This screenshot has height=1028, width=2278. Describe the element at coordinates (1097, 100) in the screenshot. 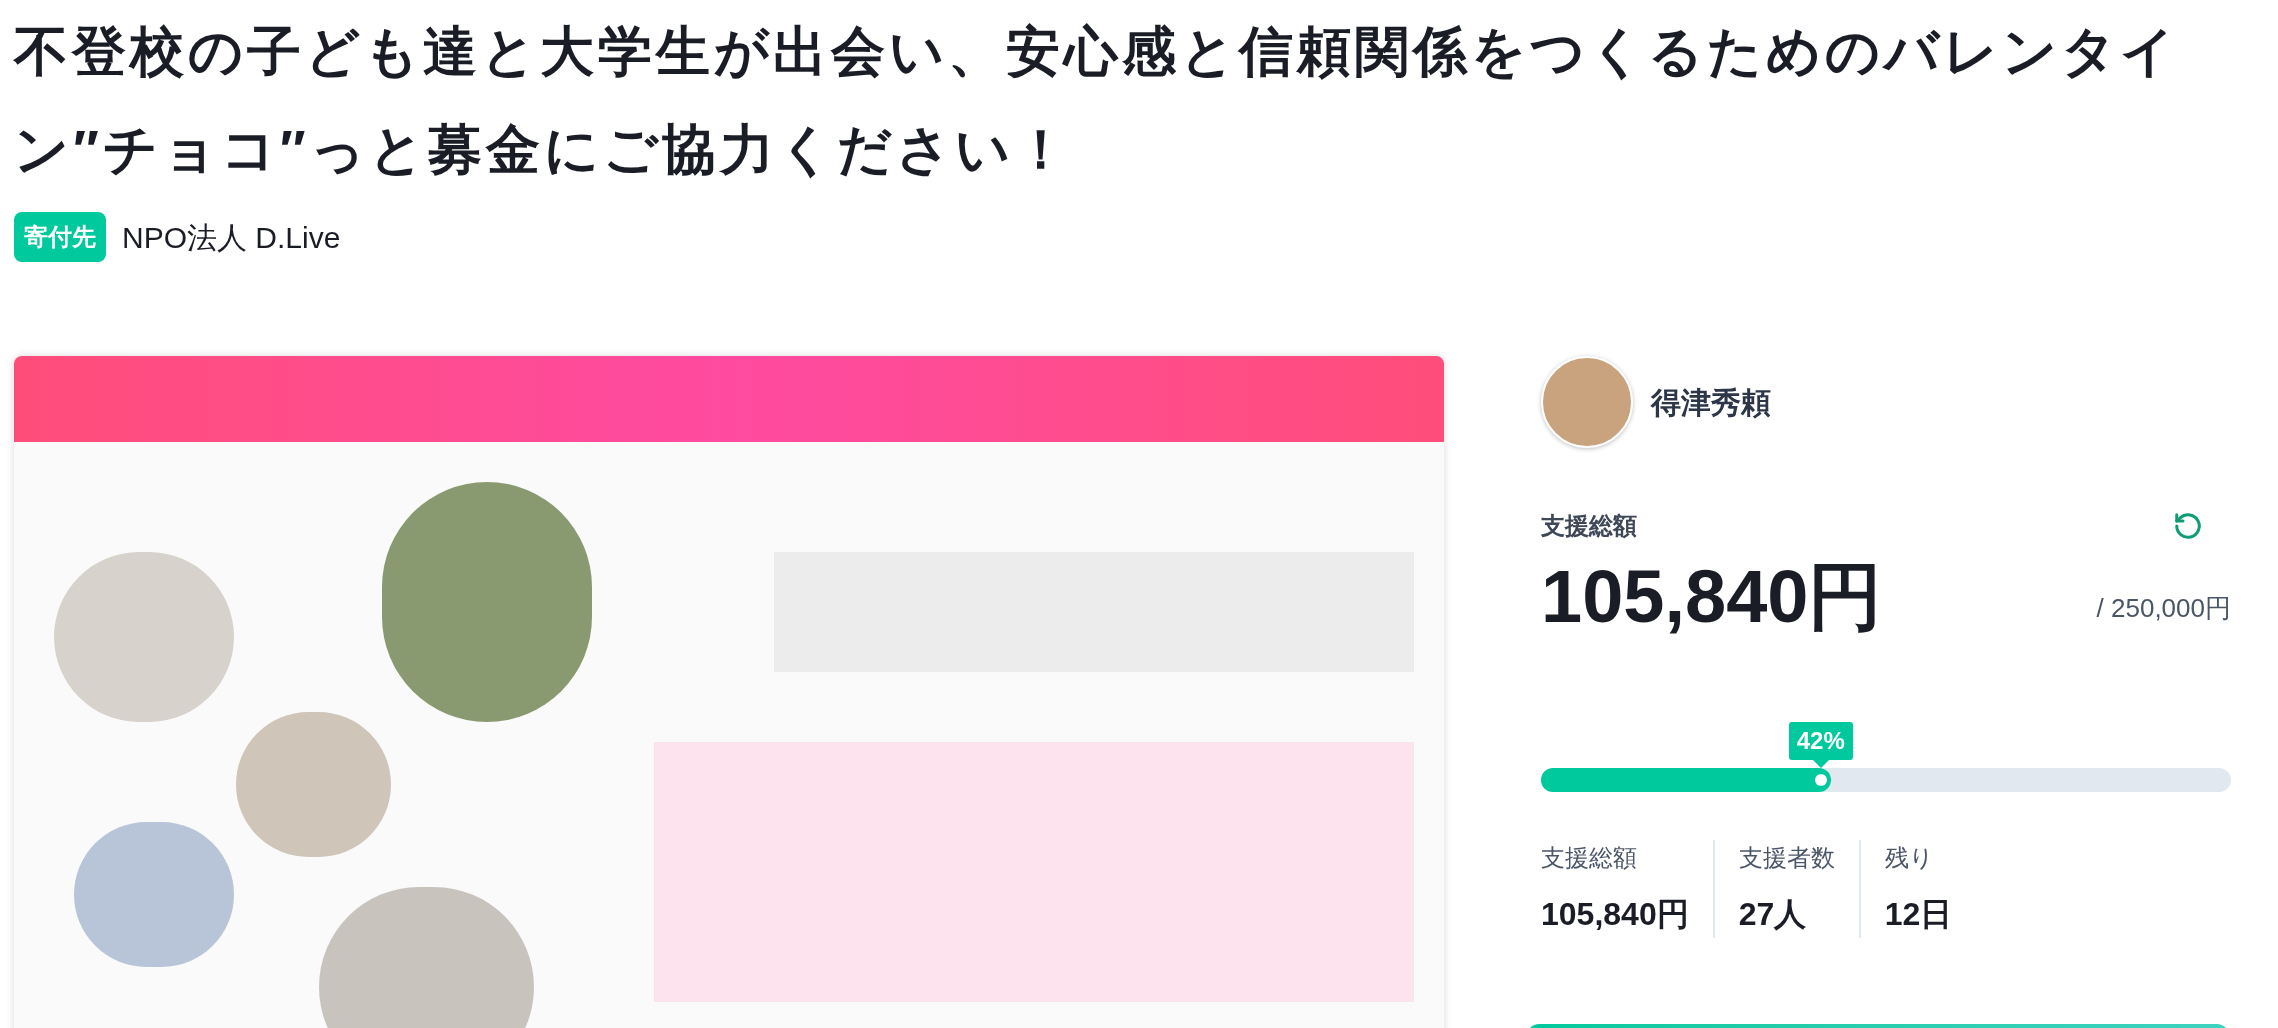

I see `page-title: 不登校の子ども達と大学生が出会い、安心感と信頼関係をつくるためのバレンタイン″チョコ″っと募金にご協力ください！` at that location.